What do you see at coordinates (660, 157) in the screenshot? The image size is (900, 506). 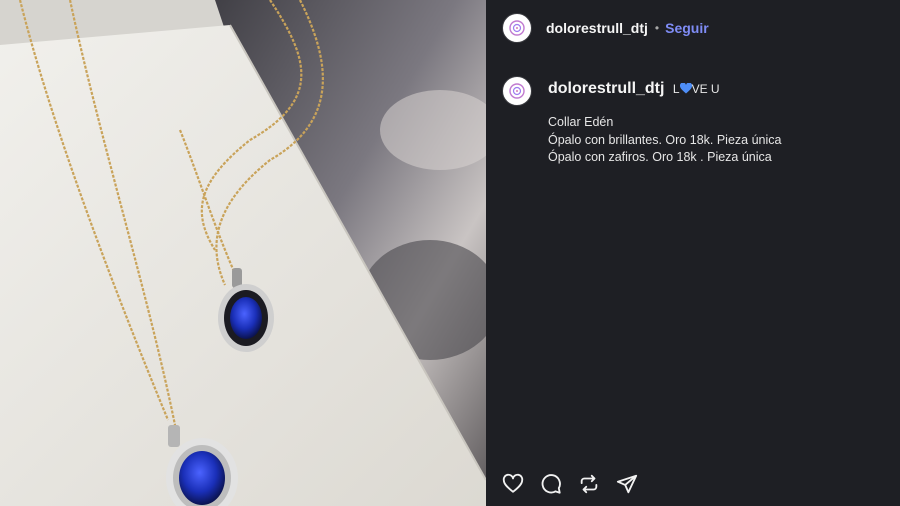 I see `caption-line: Ópalo con zafiros. Oro 18k . Pieza única` at bounding box center [660, 157].